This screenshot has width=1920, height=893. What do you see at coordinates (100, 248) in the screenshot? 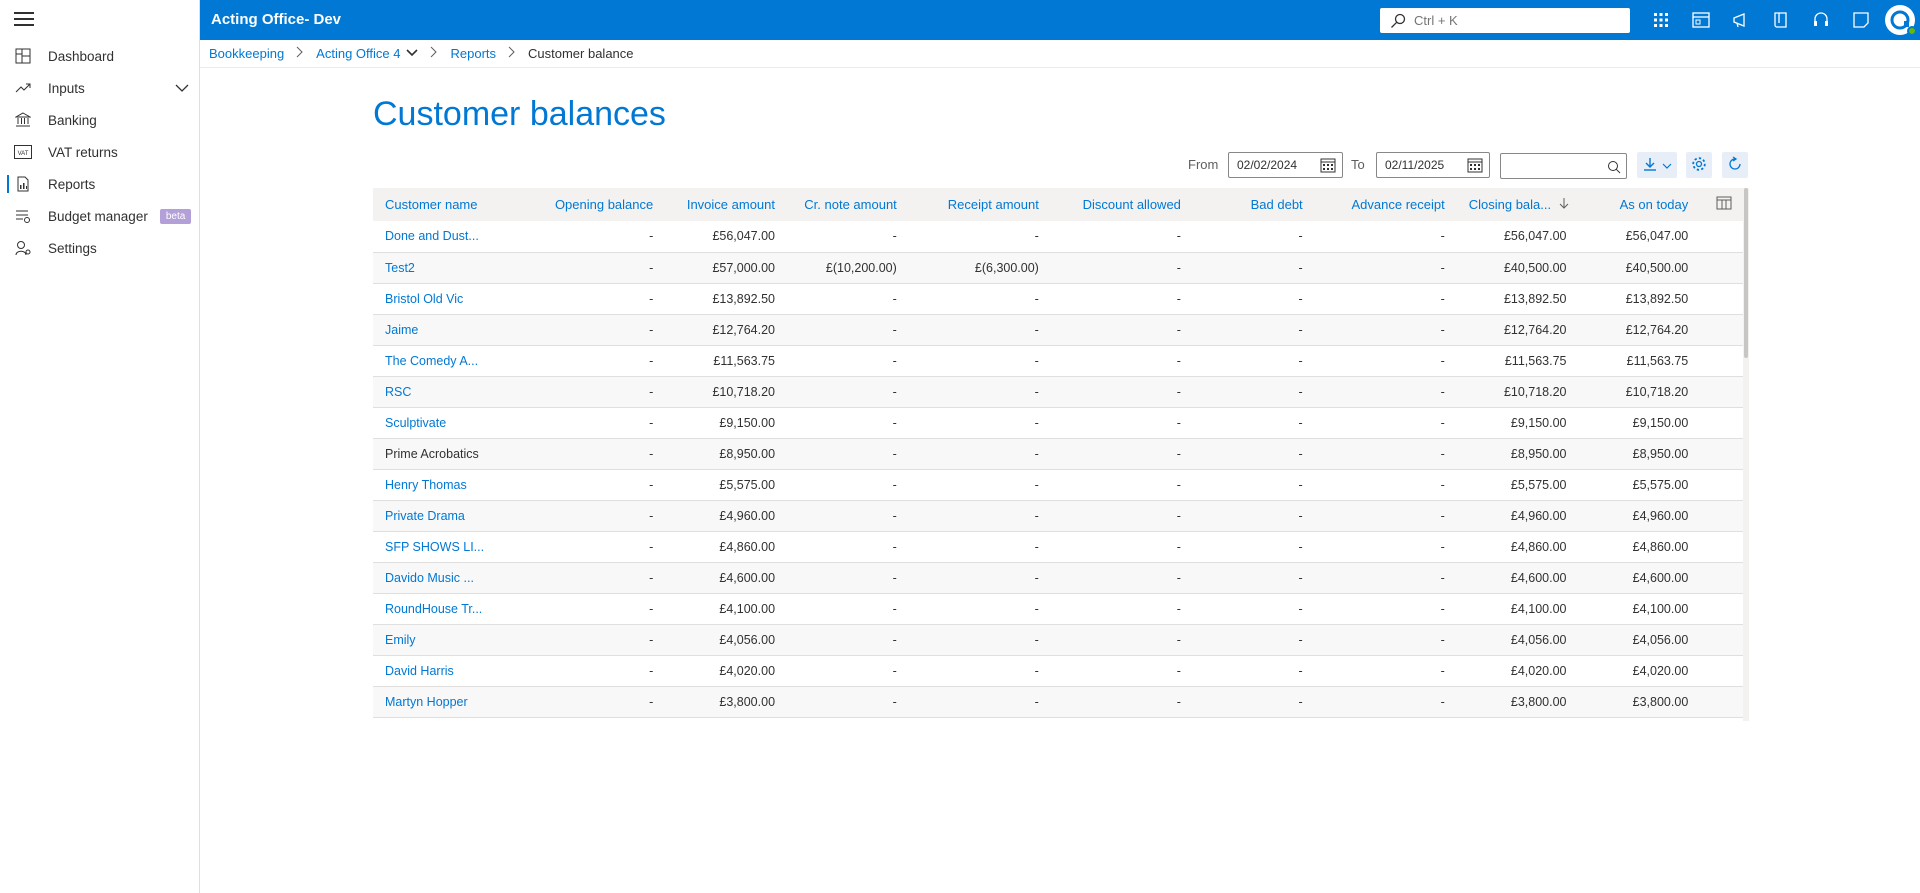
I see `sidebar-item-settings: Settings` at bounding box center [100, 248].